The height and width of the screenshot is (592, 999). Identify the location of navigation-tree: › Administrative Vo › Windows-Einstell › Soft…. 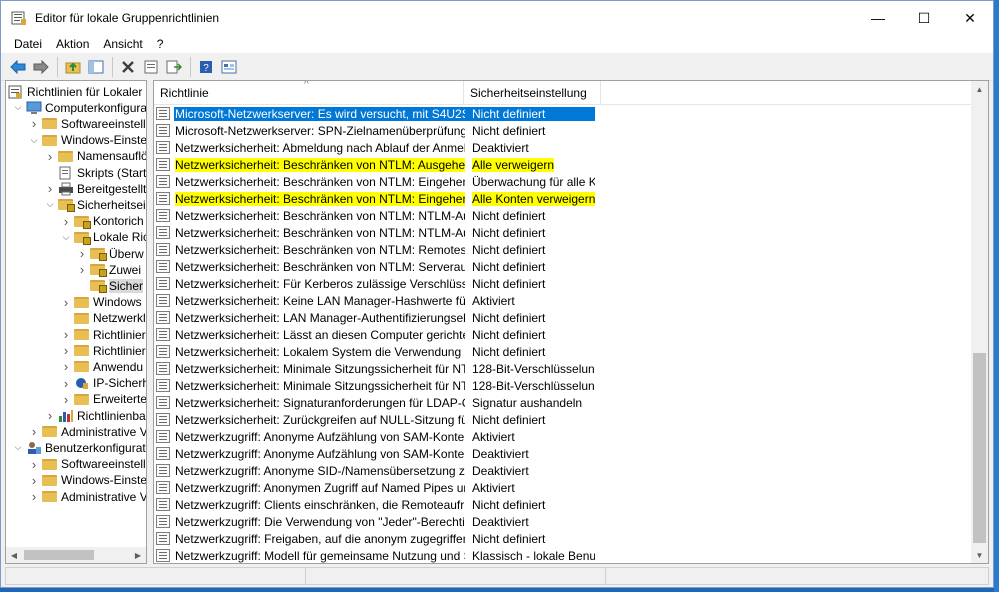
(76, 322).